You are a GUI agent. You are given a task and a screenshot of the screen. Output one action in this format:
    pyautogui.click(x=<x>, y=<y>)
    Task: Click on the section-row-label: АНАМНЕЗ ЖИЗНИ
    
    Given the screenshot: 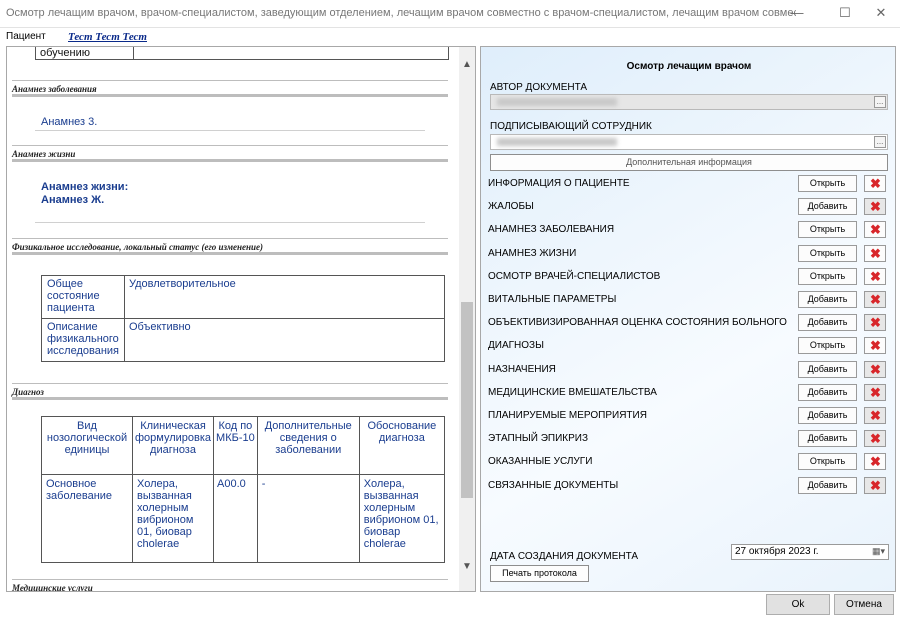 What is the action you would take?
    pyautogui.click(x=532, y=253)
    